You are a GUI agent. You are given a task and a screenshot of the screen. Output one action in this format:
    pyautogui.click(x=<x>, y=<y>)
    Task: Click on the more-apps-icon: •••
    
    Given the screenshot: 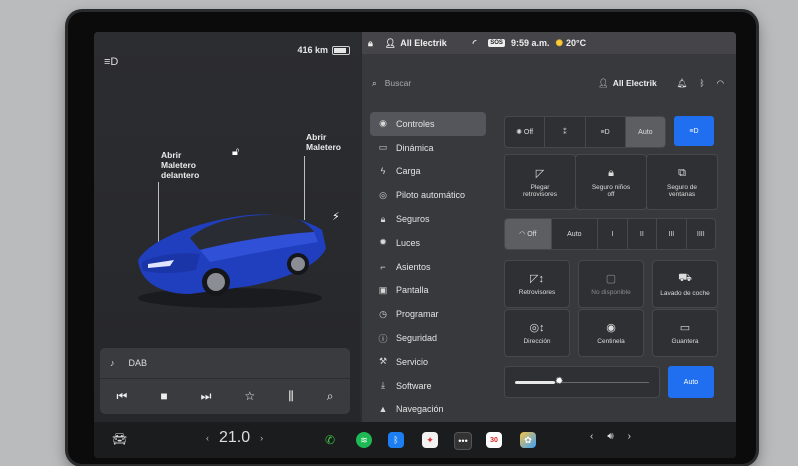 What is the action you would take?
    pyautogui.click(x=463, y=441)
    